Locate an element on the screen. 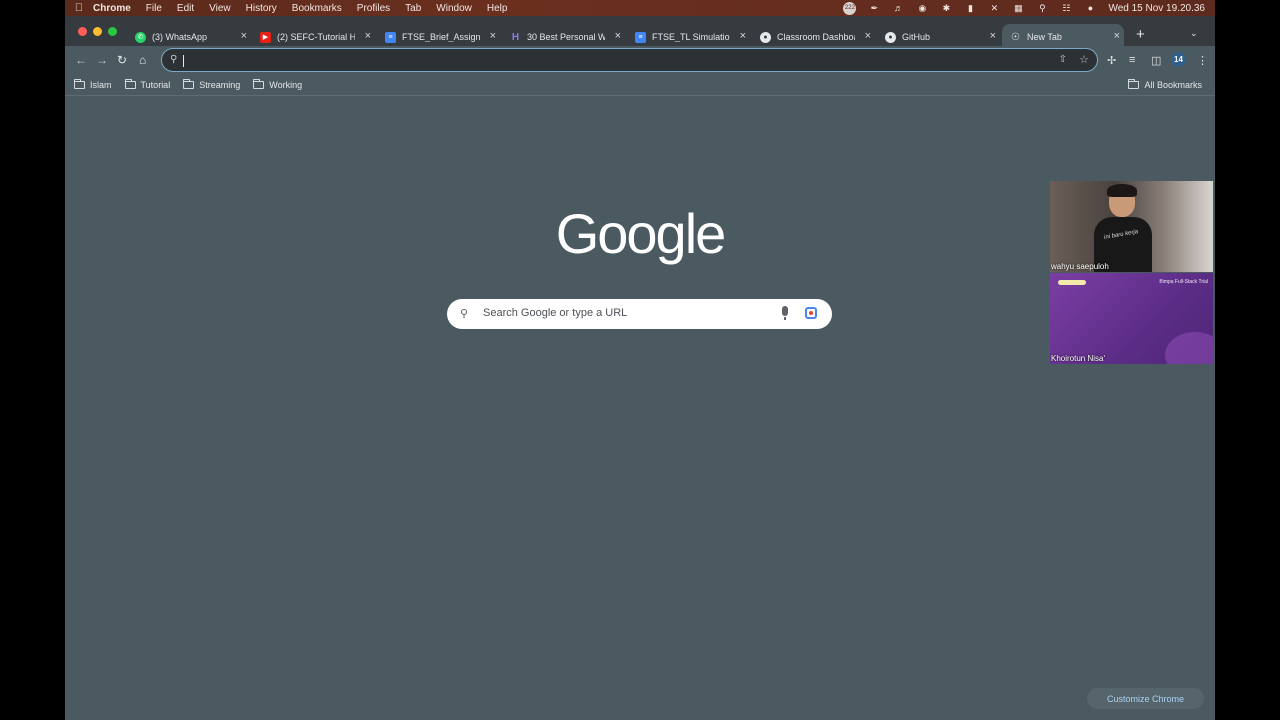 This screenshot has height=720, width=1280. siri-icon: ● is located at coordinates (1090, 8).